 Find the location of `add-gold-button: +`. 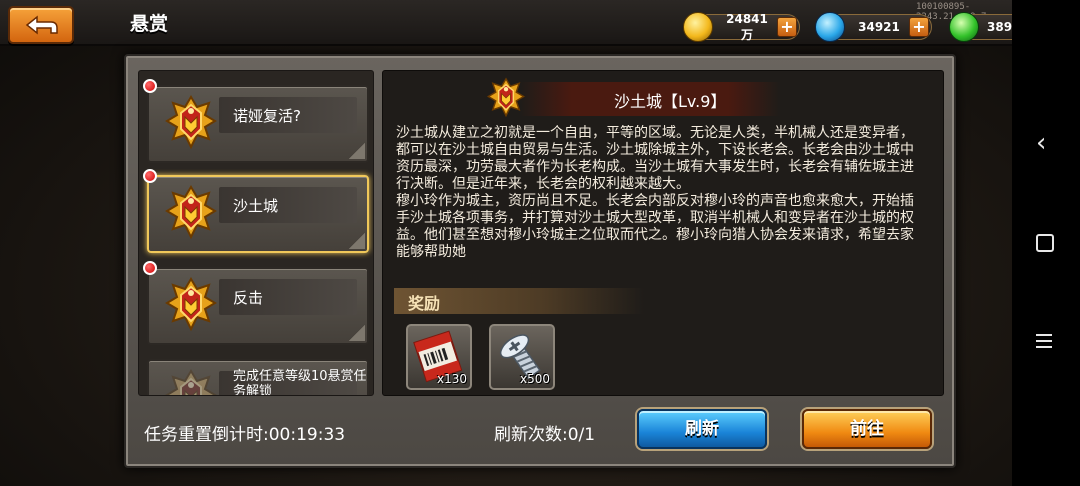

add-gold-button: + is located at coordinates (787, 27).